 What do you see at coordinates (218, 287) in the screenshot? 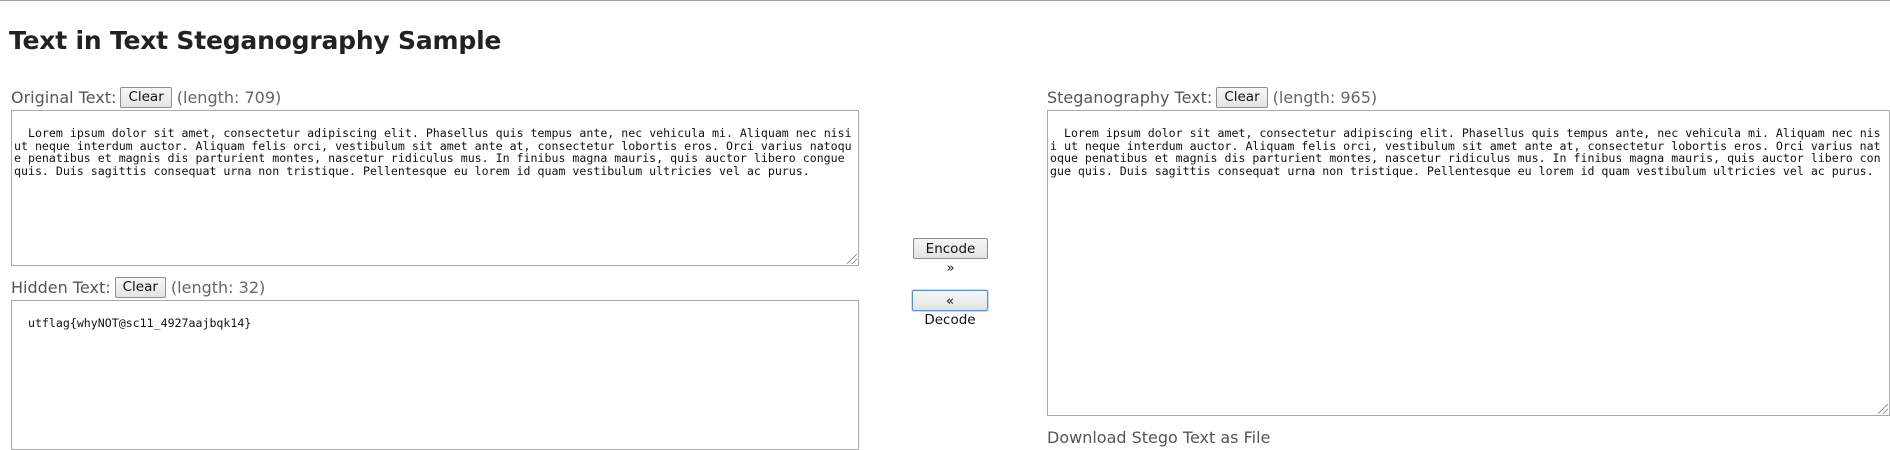
I see `hidden-length: (length: 32)` at bounding box center [218, 287].